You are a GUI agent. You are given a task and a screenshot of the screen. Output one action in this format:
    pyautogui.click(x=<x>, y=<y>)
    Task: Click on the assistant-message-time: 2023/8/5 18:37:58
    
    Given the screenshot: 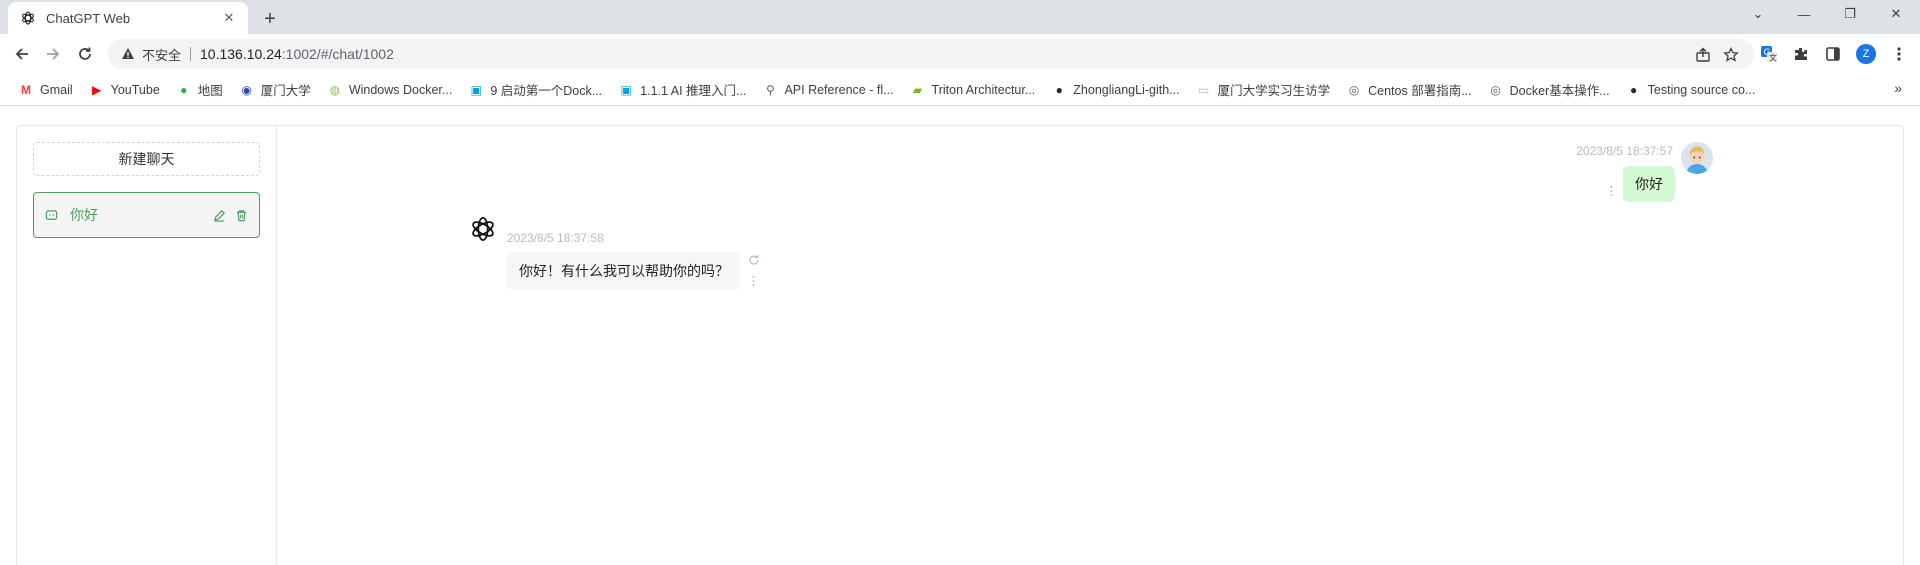 What is the action you would take?
    pyautogui.click(x=555, y=238)
    